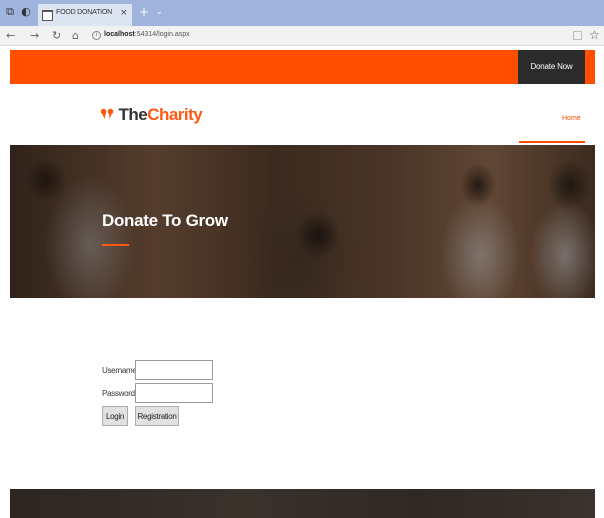  What do you see at coordinates (157, 416) in the screenshot?
I see `registration-button: Registration` at bounding box center [157, 416].